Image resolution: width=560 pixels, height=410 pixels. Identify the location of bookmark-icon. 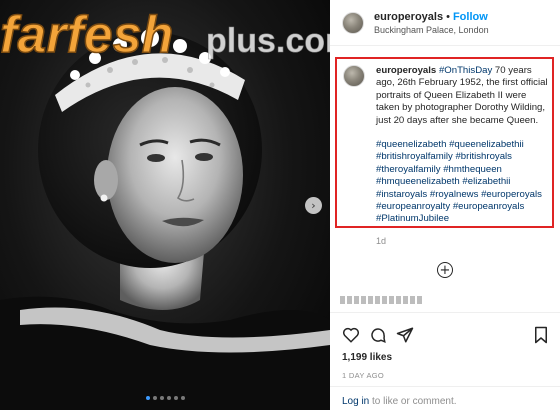
(541, 335).